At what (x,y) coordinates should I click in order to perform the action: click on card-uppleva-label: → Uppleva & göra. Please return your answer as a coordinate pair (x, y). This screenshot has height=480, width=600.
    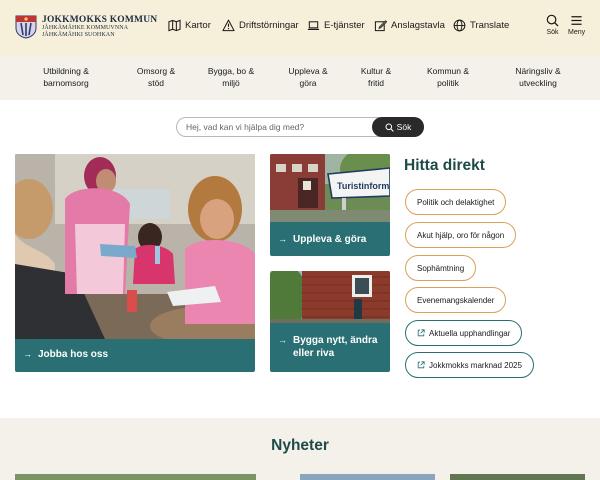
    Looking at the image, I should click on (322, 239).